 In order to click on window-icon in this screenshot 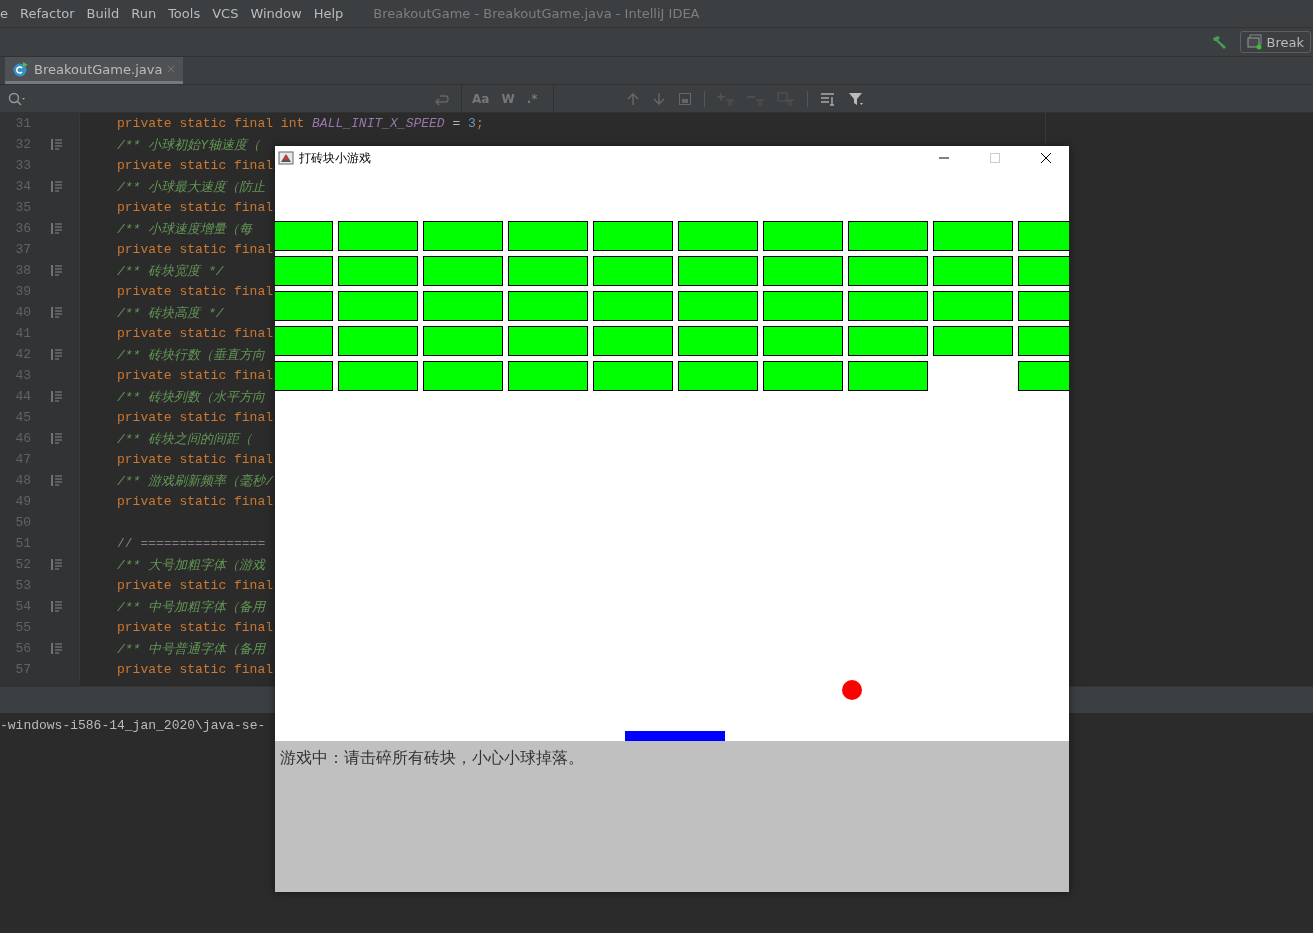, I will do `click(1254, 42)`.